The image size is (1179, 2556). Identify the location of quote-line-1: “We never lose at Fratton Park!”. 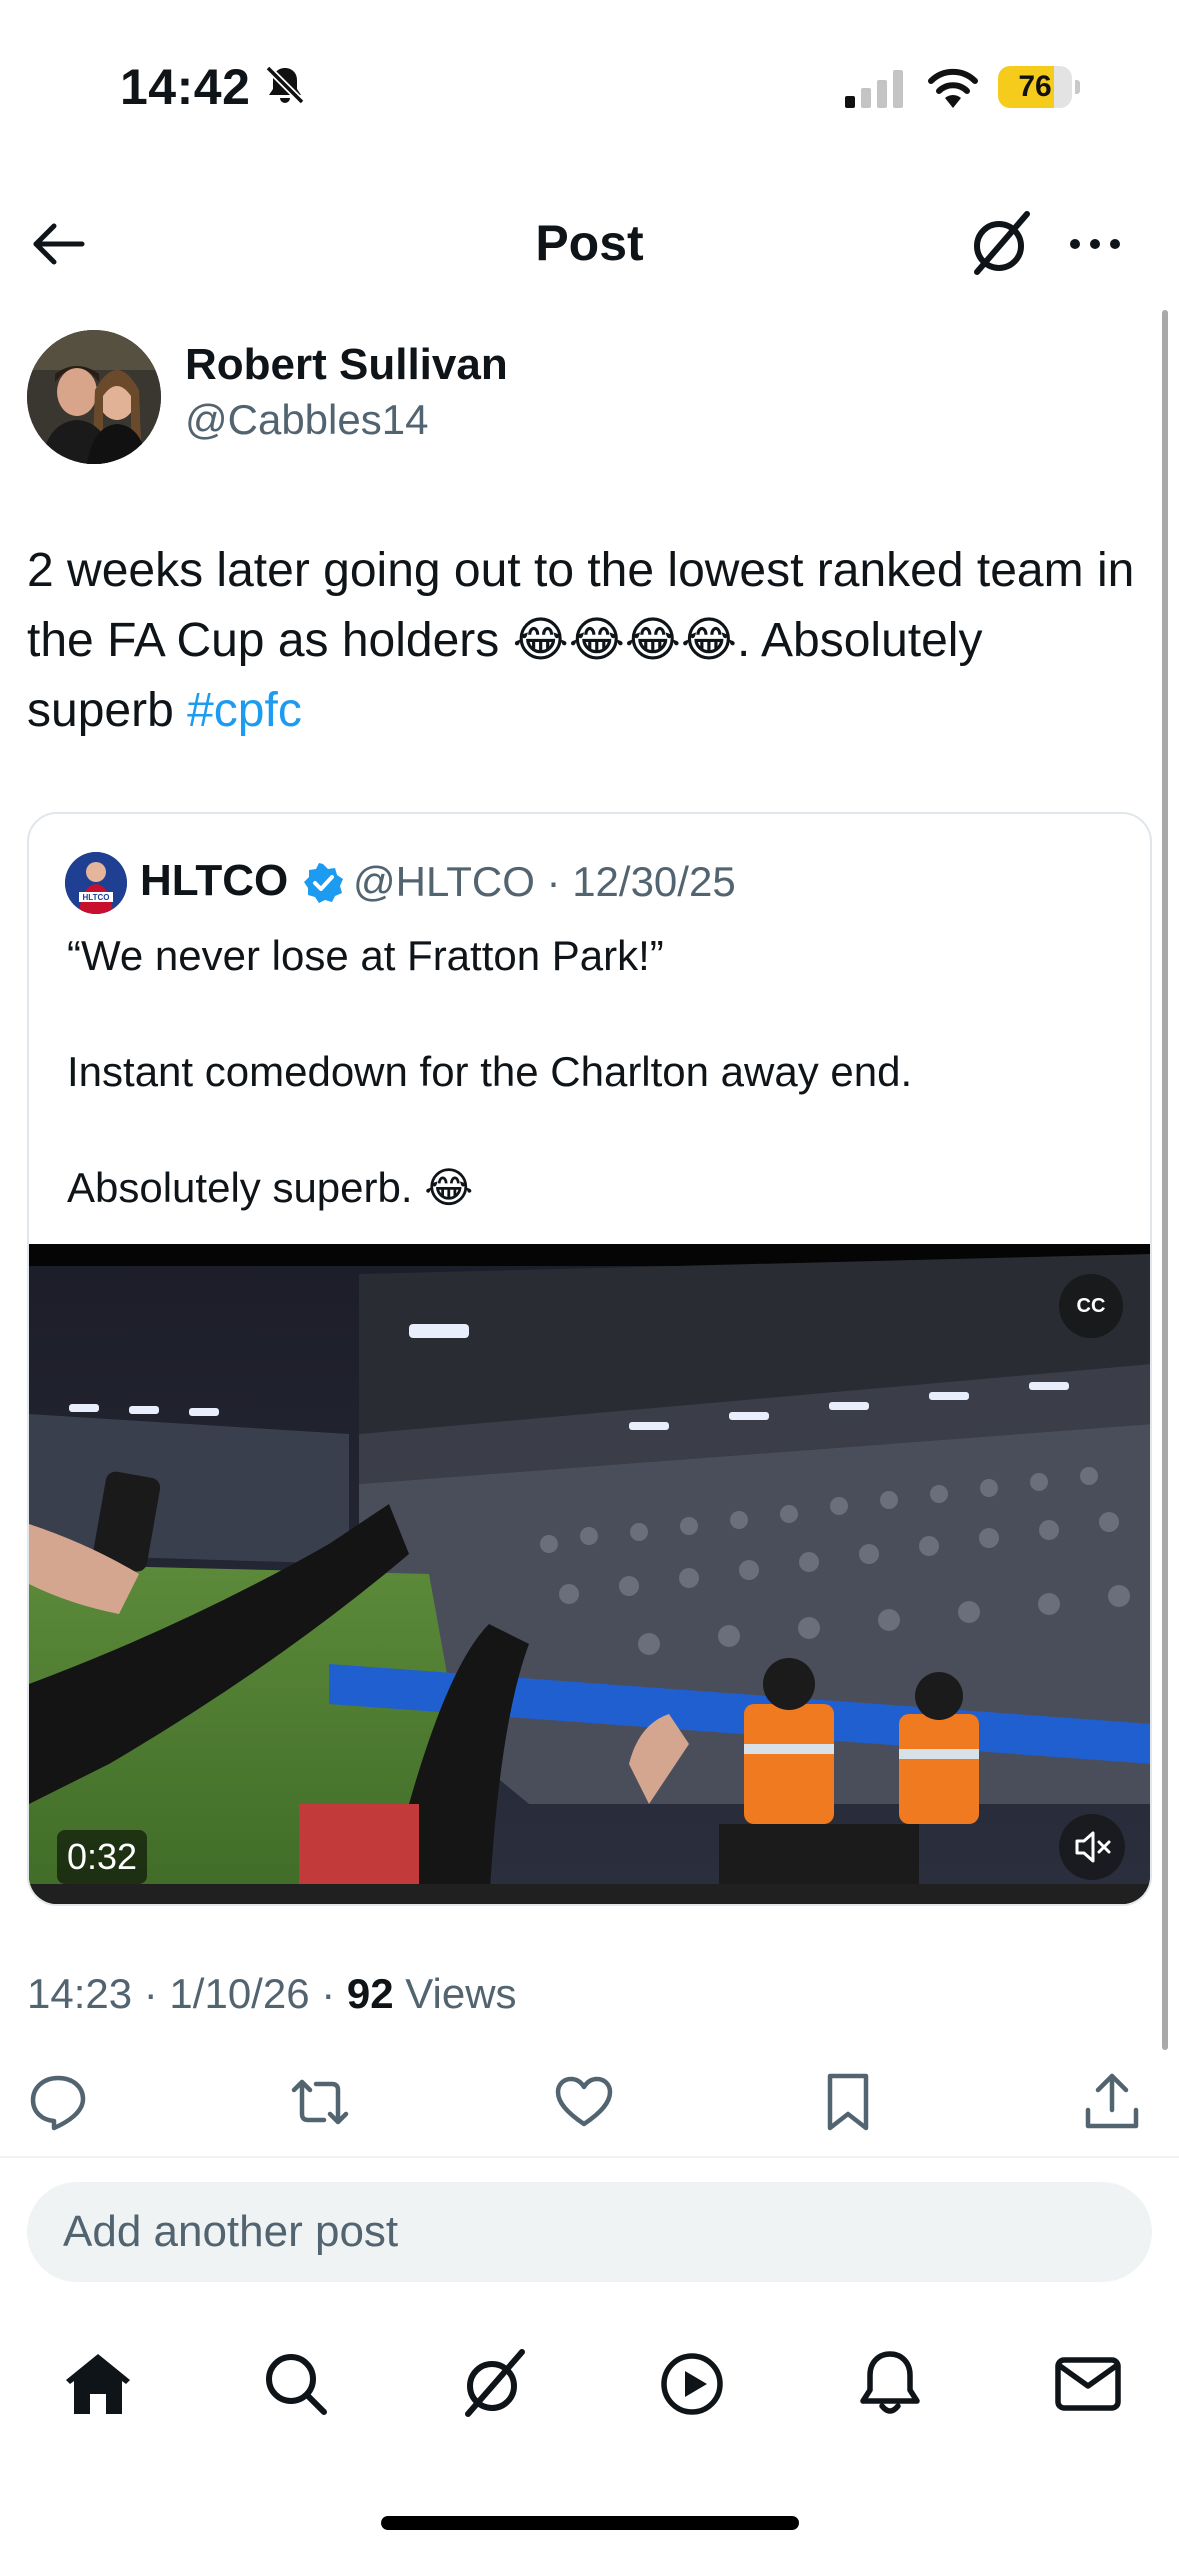
(365, 955).